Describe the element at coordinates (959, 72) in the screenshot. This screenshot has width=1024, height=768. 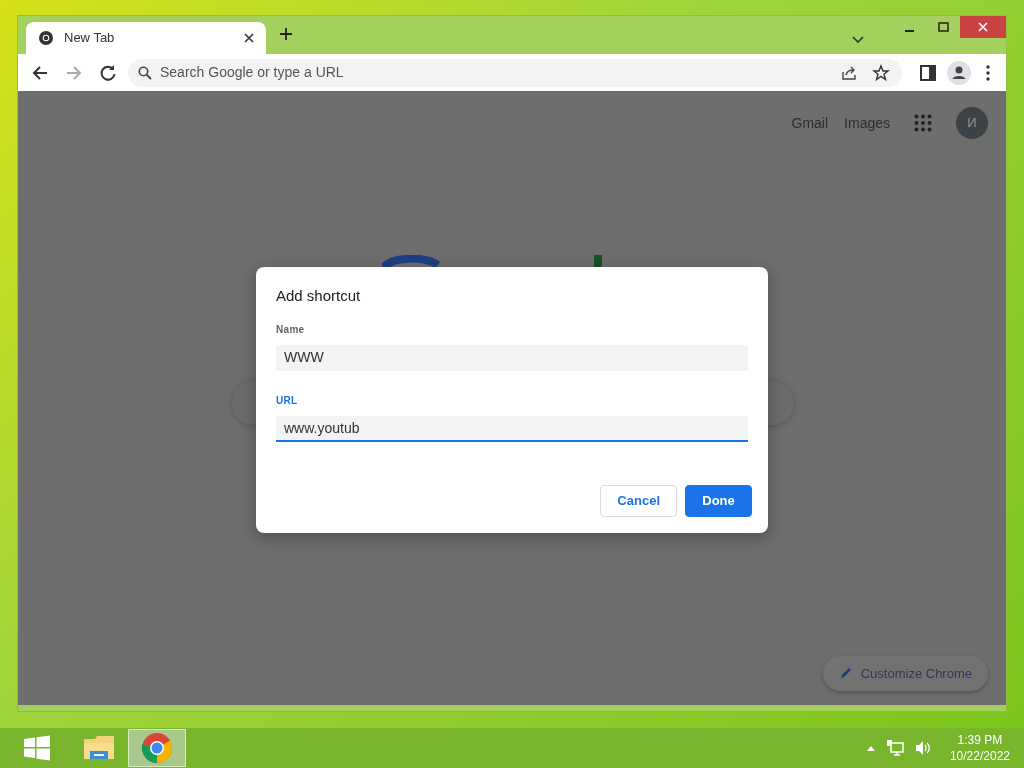
I see `profile-icon` at that location.